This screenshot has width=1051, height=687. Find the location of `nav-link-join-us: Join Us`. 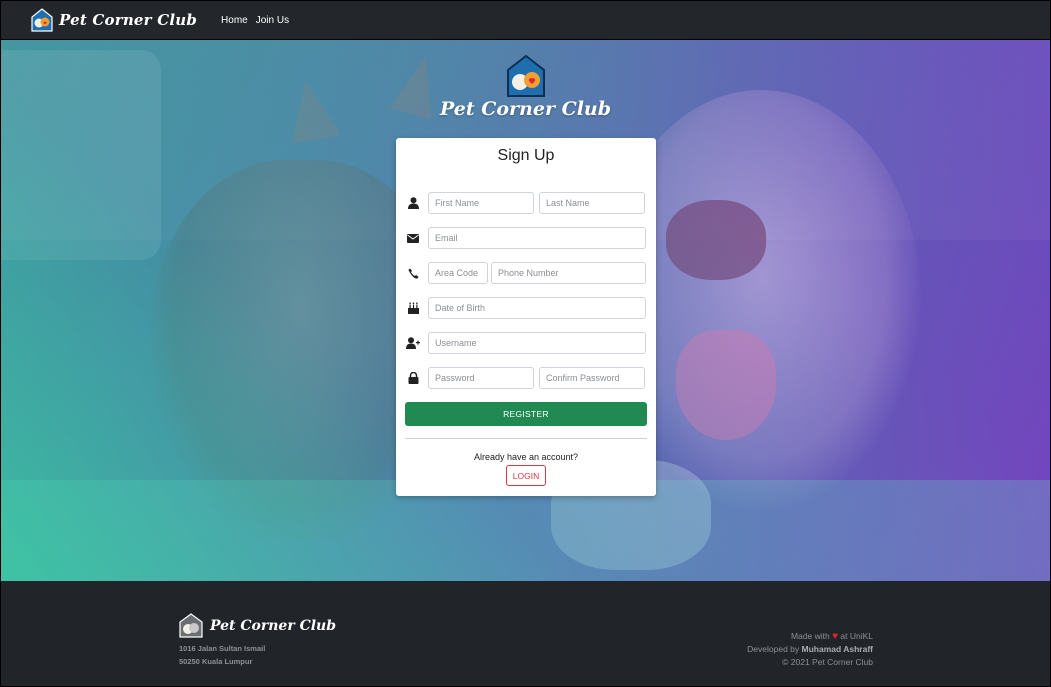

nav-link-join-us: Join Us is located at coordinates (272, 20).